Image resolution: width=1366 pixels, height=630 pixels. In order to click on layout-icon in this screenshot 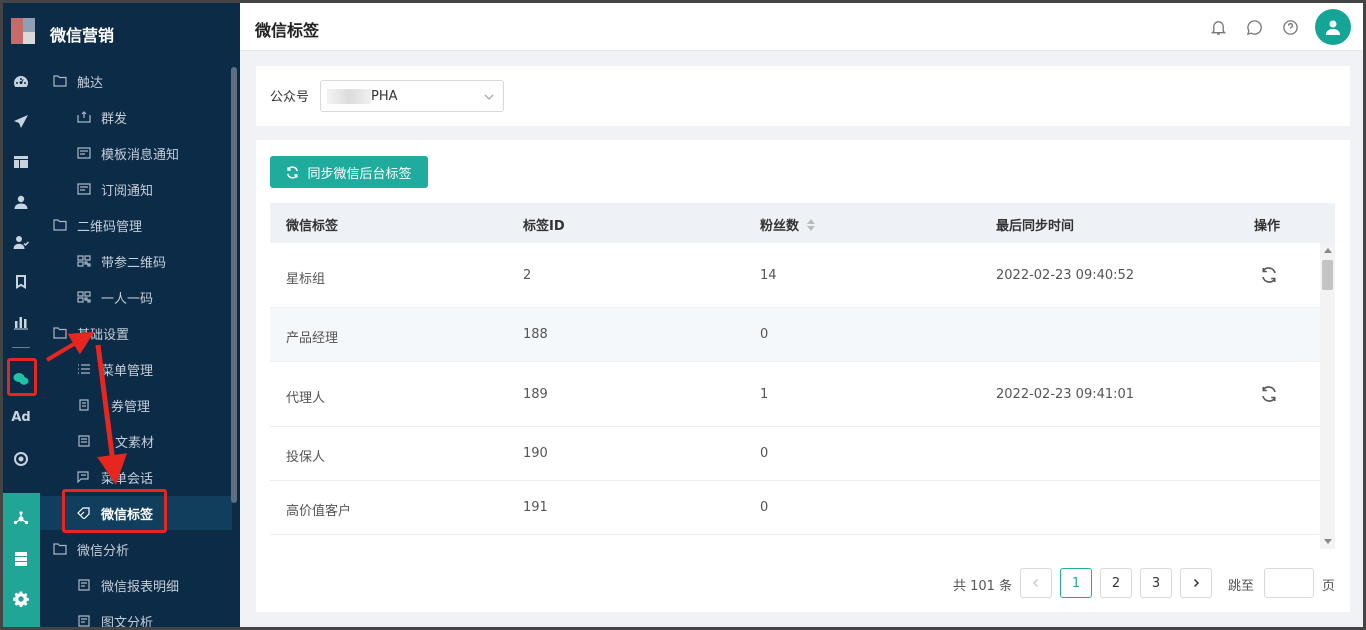, I will do `click(21, 162)`.